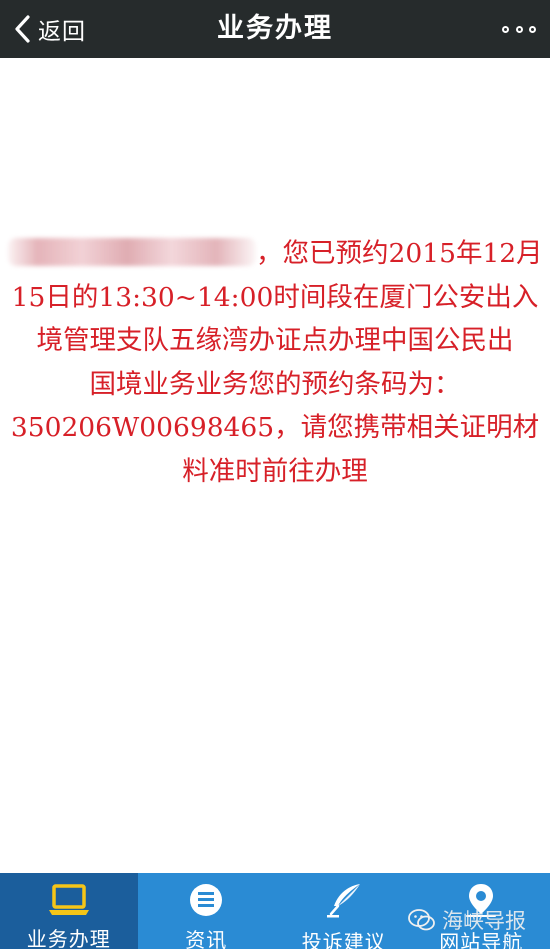  Describe the element at coordinates (275, 340) in the screenshot. I see `message-line: 境管理支队五缘湾办证点办理中国公民出` at that location.